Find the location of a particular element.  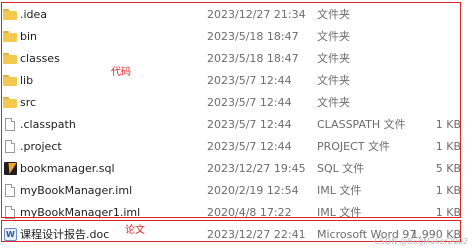

watermark: CSDN @BugMaker2002 is located at coordinates (421, 241).